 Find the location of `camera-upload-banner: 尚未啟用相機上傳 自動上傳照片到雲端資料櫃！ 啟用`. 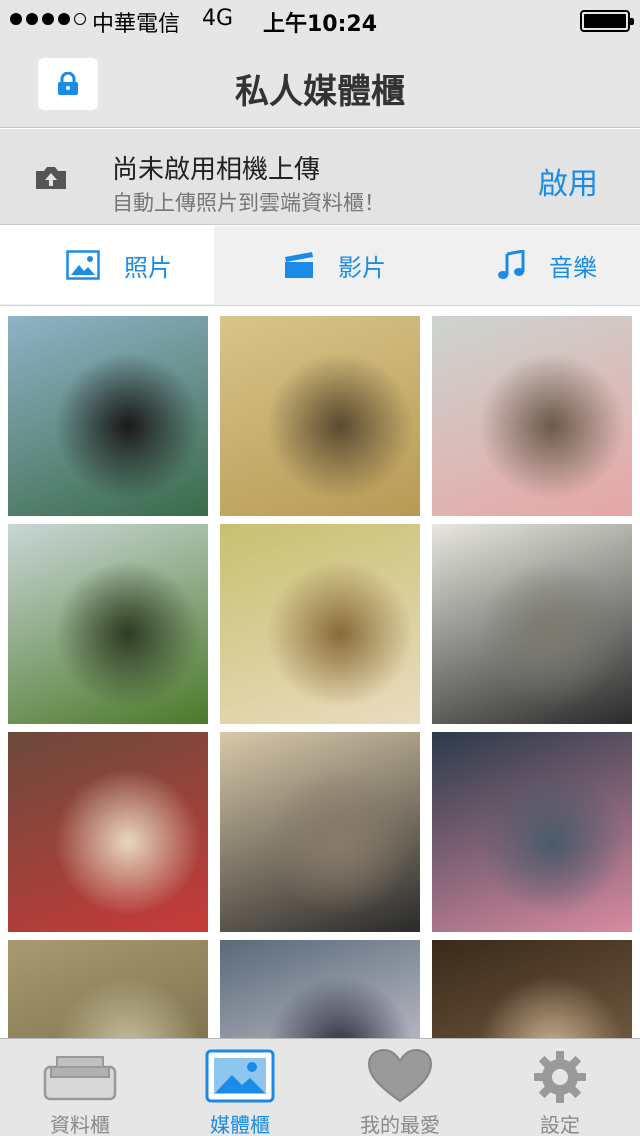

camera-upload-banner: 尚未啟用相機上傳 自動上傳照片到雲端資料櫃！ 啟用 is located at coordinates (320, 177).